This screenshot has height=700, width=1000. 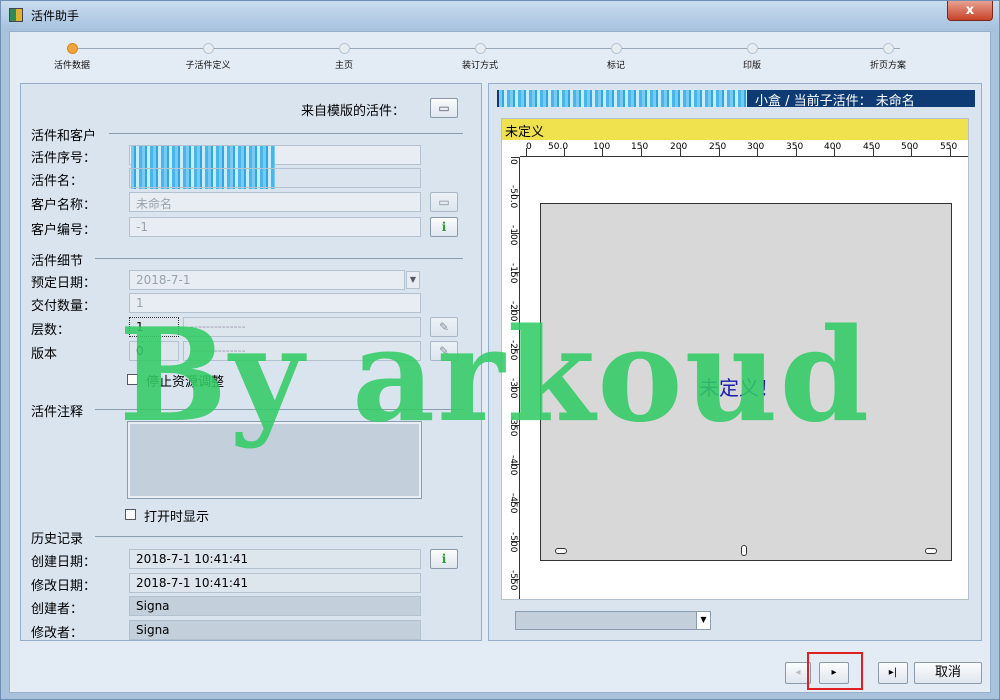 I want to click on version-label: 版本, so click(x=44, y=354).